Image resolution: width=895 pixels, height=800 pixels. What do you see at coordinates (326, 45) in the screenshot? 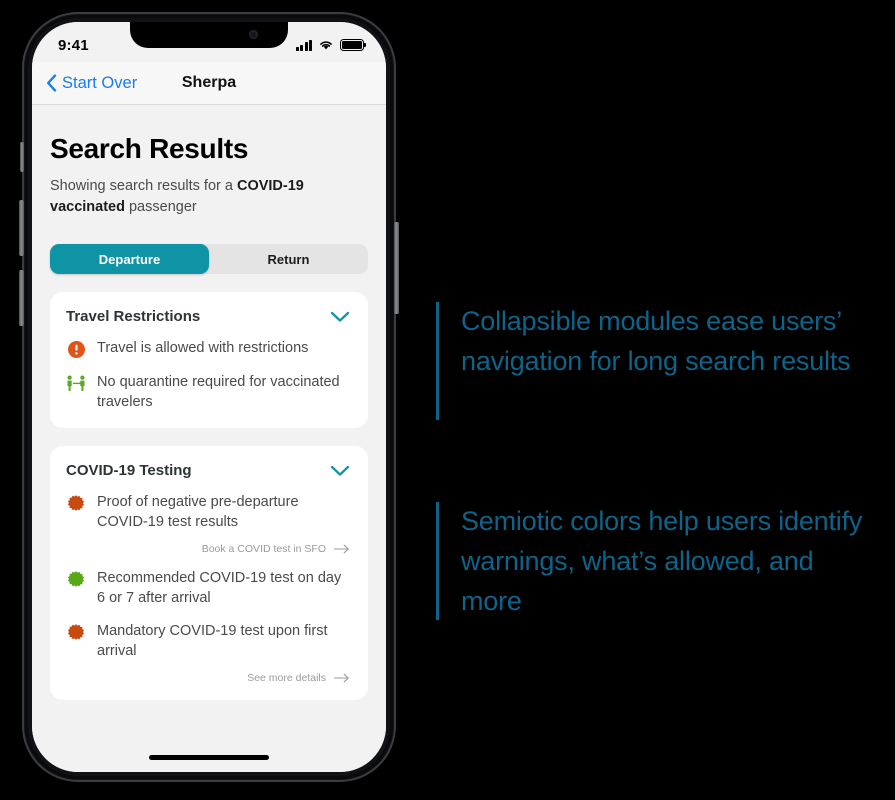
I see `wifi-icon` at bounding box center [326, 45].